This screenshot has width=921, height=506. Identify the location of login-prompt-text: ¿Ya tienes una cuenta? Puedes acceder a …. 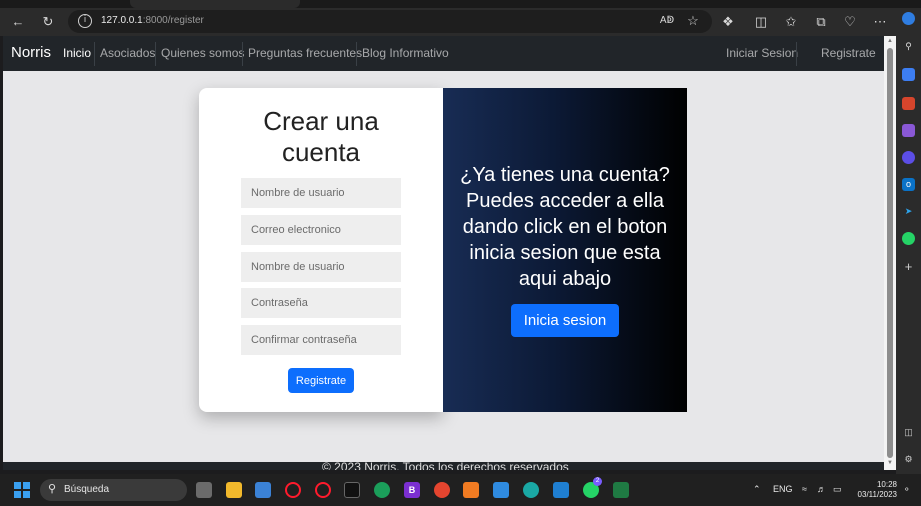
(565, 227).